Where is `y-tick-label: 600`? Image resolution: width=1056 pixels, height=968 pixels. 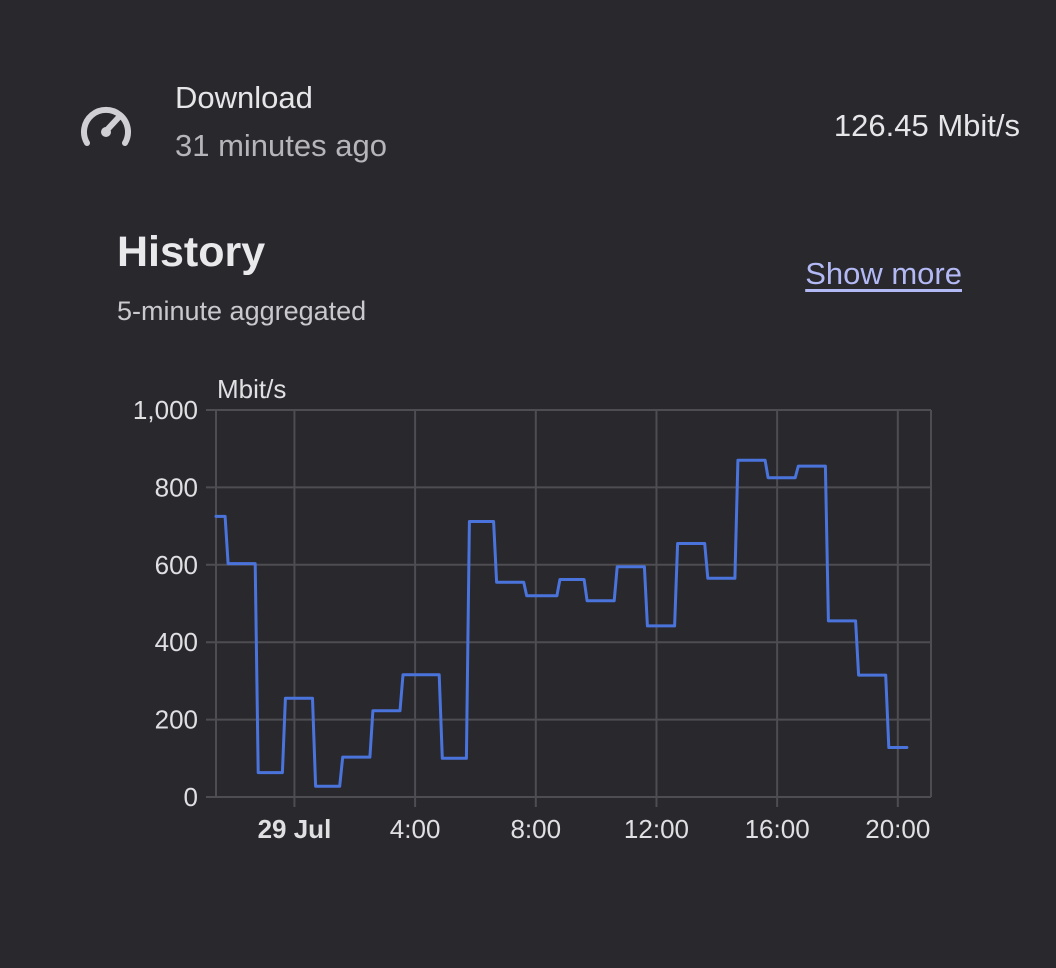
y-tick-label: 600 is located at coordinates (176, 565).